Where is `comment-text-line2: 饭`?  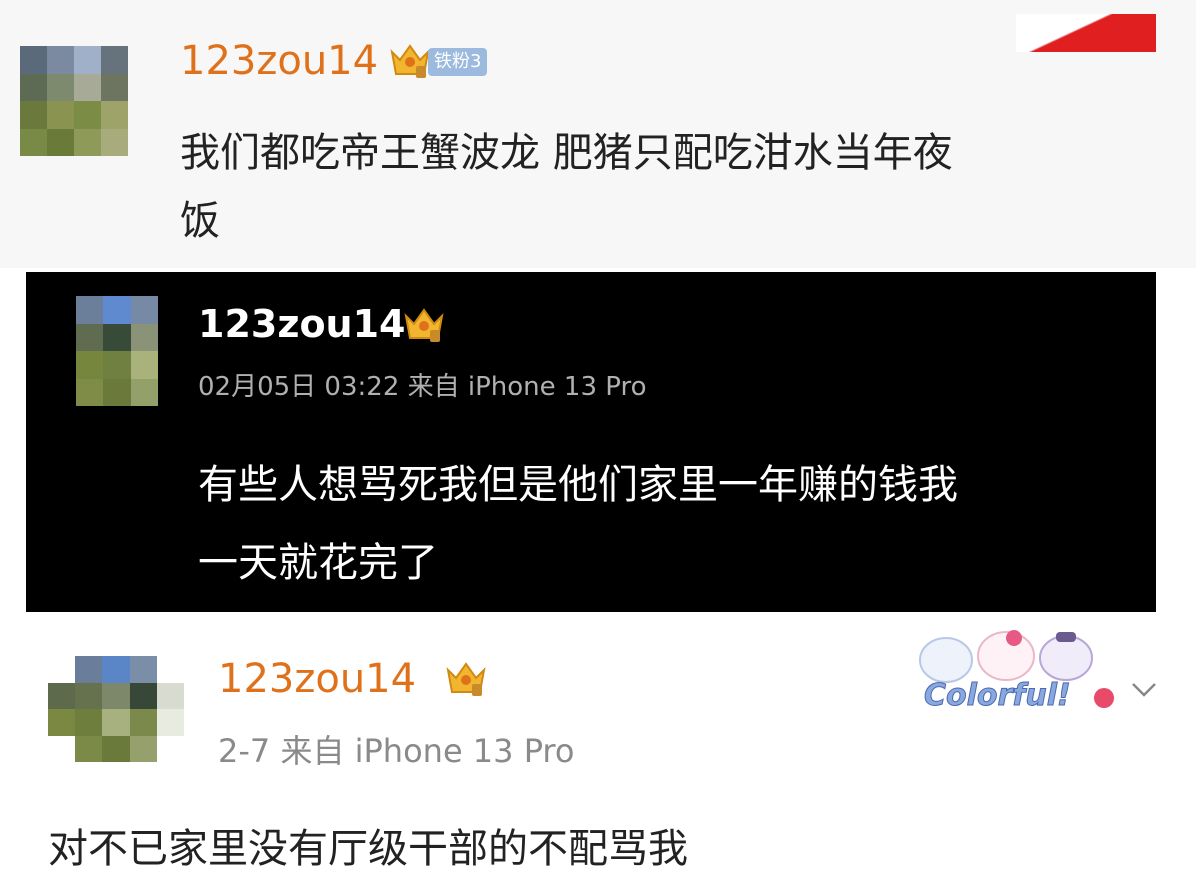
comment-text-line2: 饭 is located at coordinates (200, 221).